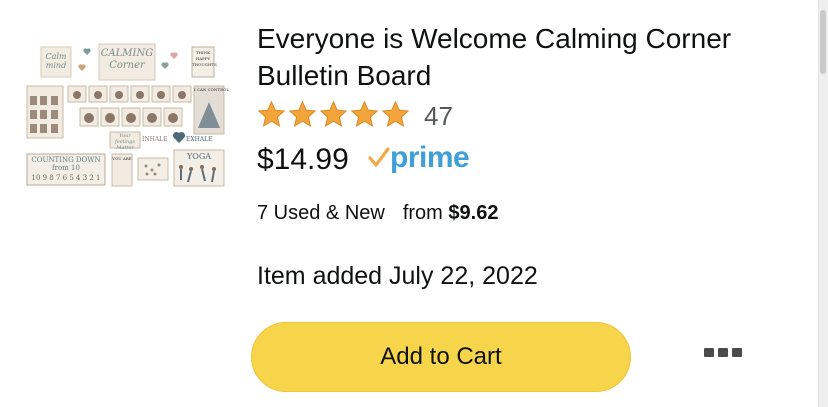 The image size is (828, 407). What do you see at coordinates (438, 116) in the screenshot?
I see `rating-count: 47` at bounding box center [438, 116].